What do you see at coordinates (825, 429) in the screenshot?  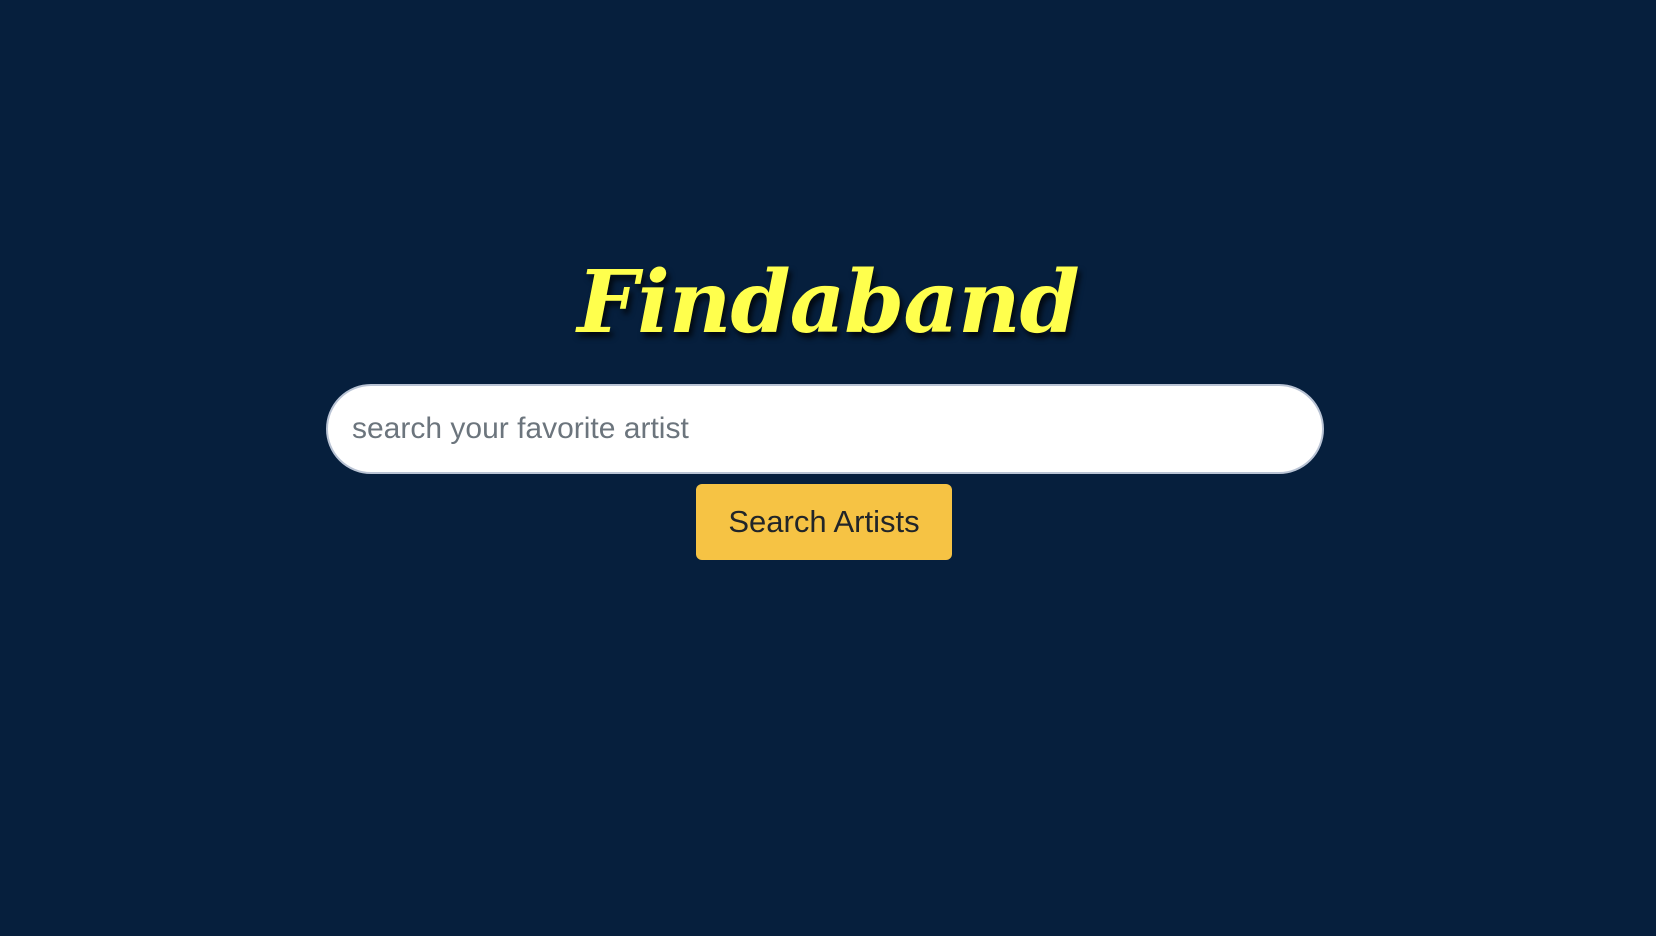 I see `artist-search-input` at bounding box center [825, 429].